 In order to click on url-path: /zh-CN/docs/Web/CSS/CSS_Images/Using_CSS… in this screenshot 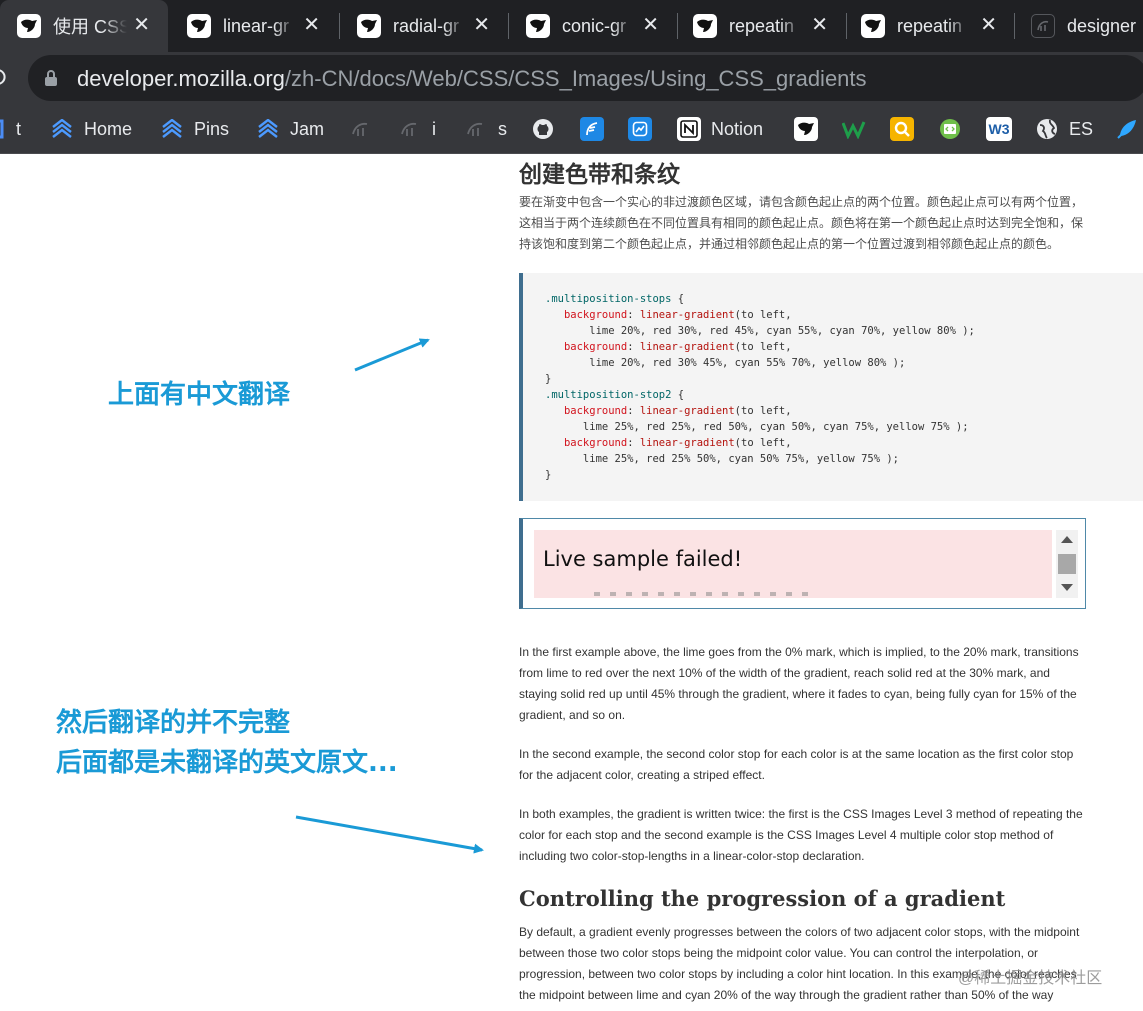, I will do `click(575, 78)`.